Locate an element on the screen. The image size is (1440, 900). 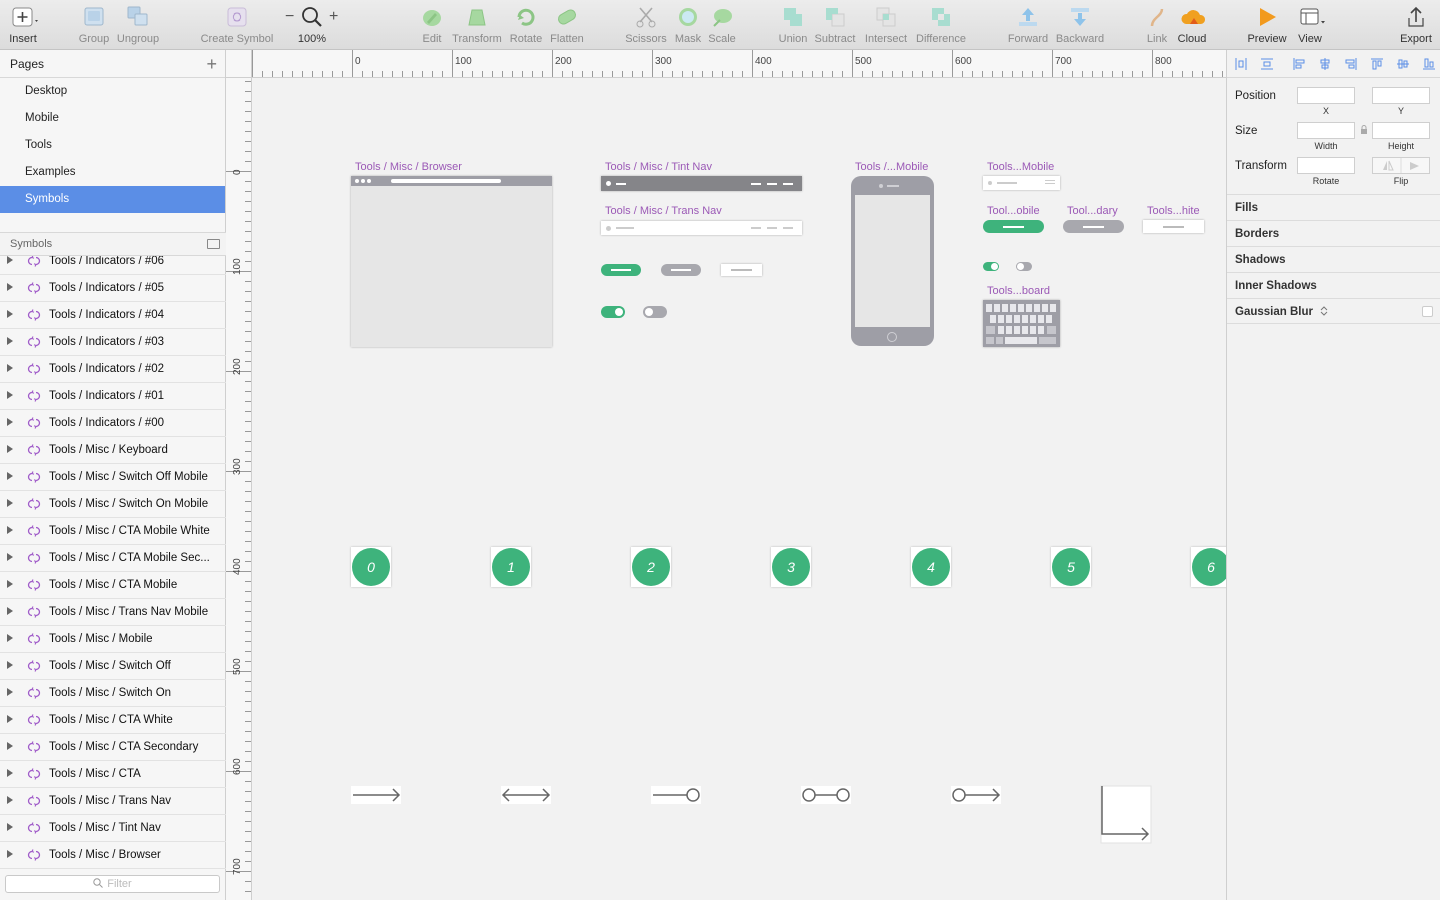
artboard-browser is located at coordinates (451, 261).